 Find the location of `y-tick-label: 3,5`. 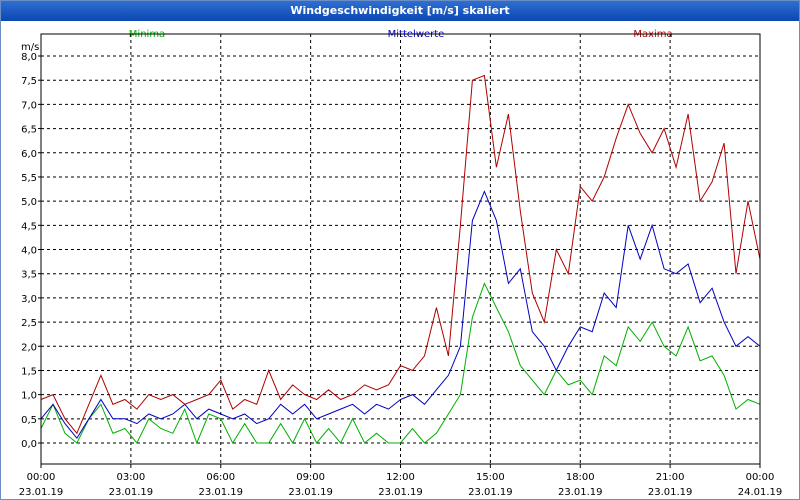

y-tick-label: 3,5 is located at coordinates (29, 275).